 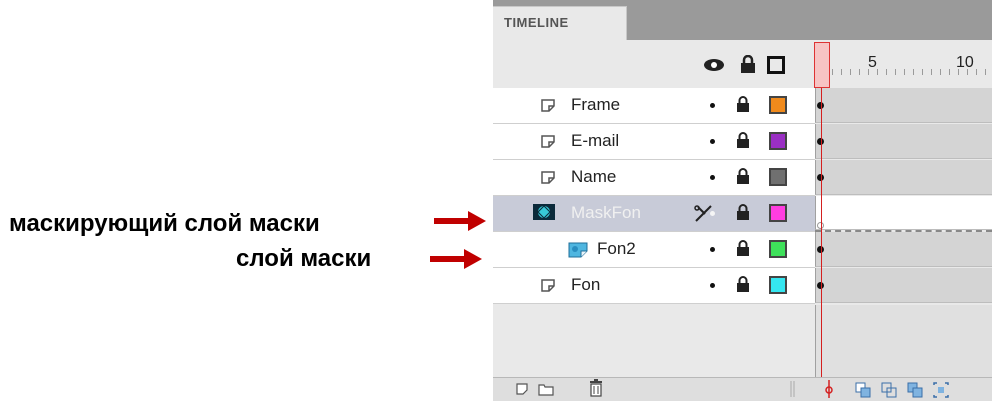 What do you see at coordinates (903, 341) in the screenshot?
I see `empty-frame-area` at bounding box center [903, 341].